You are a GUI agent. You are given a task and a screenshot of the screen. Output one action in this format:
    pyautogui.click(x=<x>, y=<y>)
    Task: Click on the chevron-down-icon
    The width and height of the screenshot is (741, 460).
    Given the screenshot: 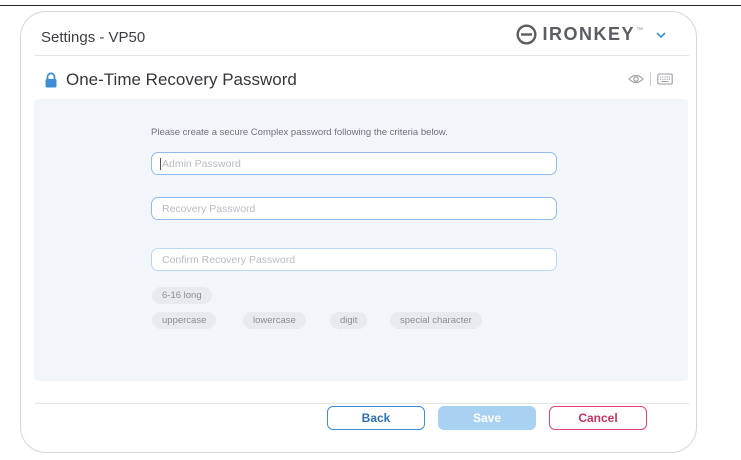 What is the action you would take?
    pyautogui.click(x=661, y=35)
    